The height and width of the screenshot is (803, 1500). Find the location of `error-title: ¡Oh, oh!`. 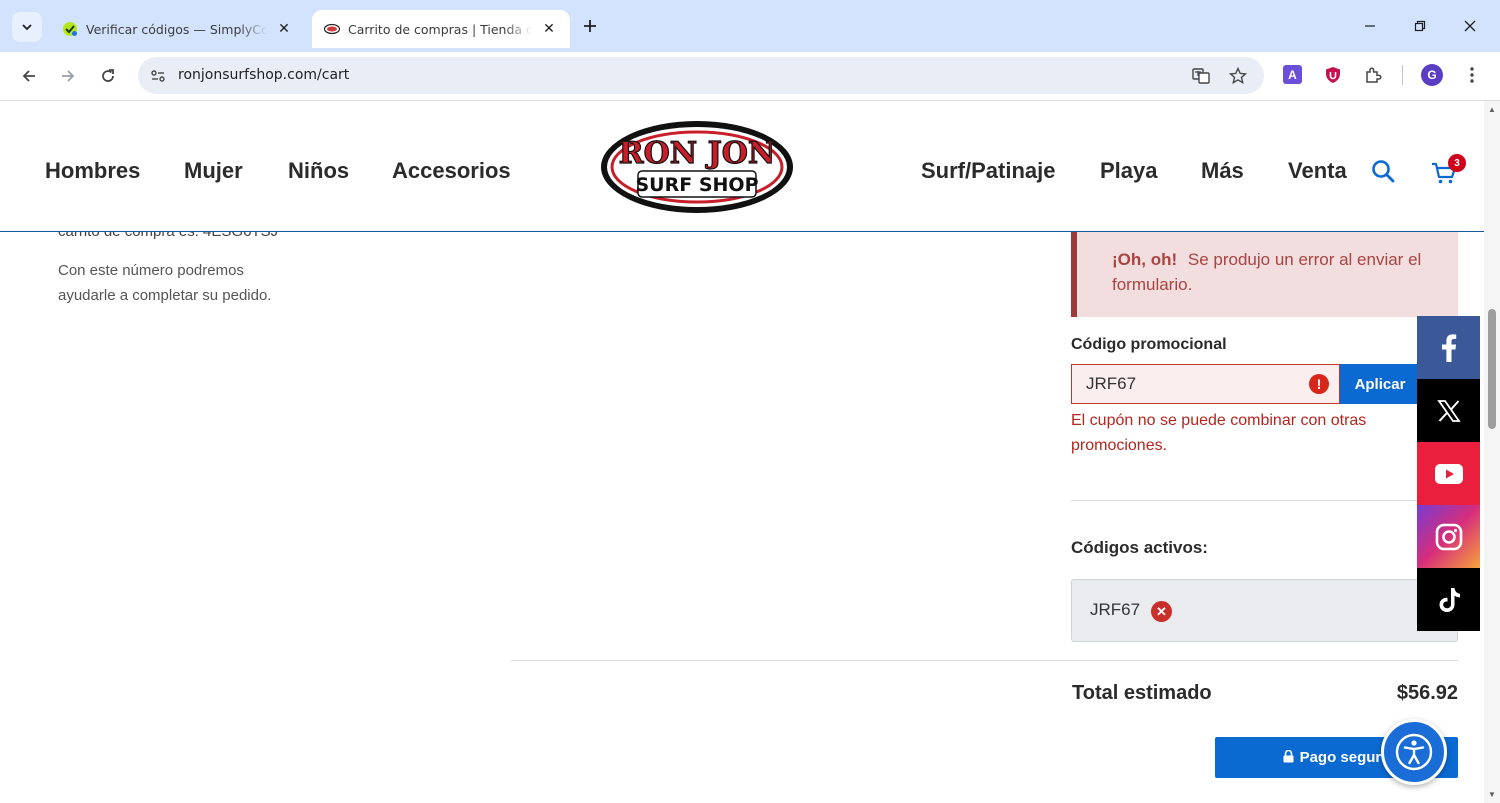

error-title: ¡Oh, oh! is located at coordinates (1145, 259).